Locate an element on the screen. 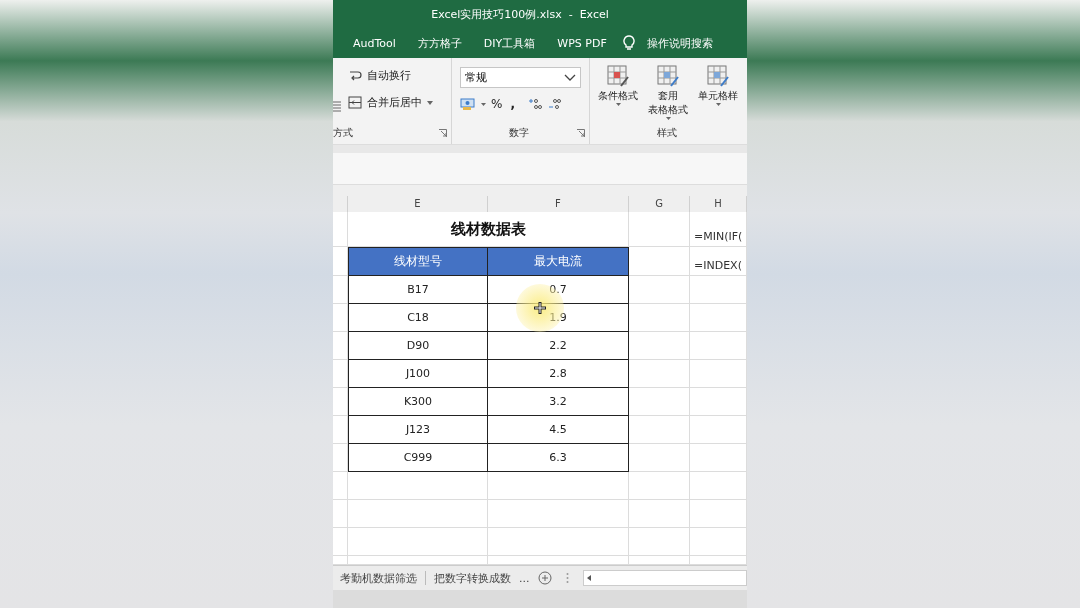 This screenshot has height=608, width=1080. add-sheet-icon is located at coordinates (544, 578).